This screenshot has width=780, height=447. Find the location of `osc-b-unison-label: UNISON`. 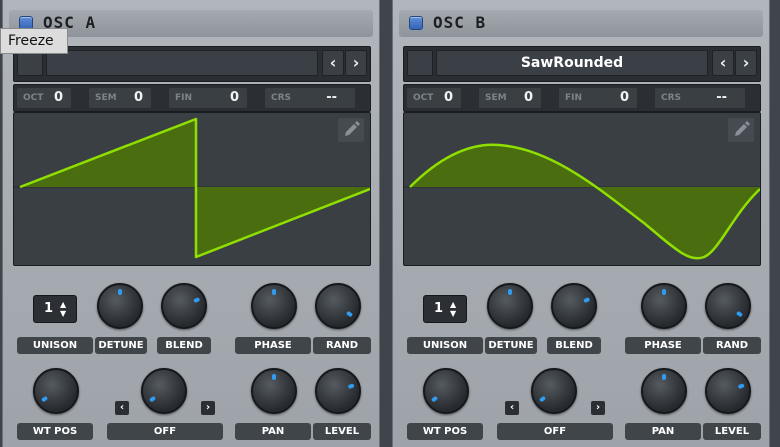

osc-b-unison-label: UNISON is located at coordinates (445, 345).